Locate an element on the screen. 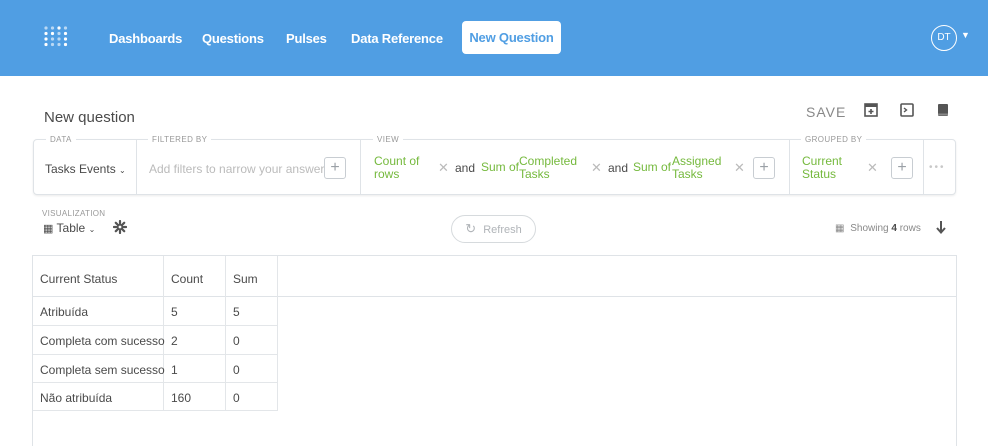 The height and width of the screenshot is (446, 988). data-section-label: DATA is located at coordinates (61, 139).